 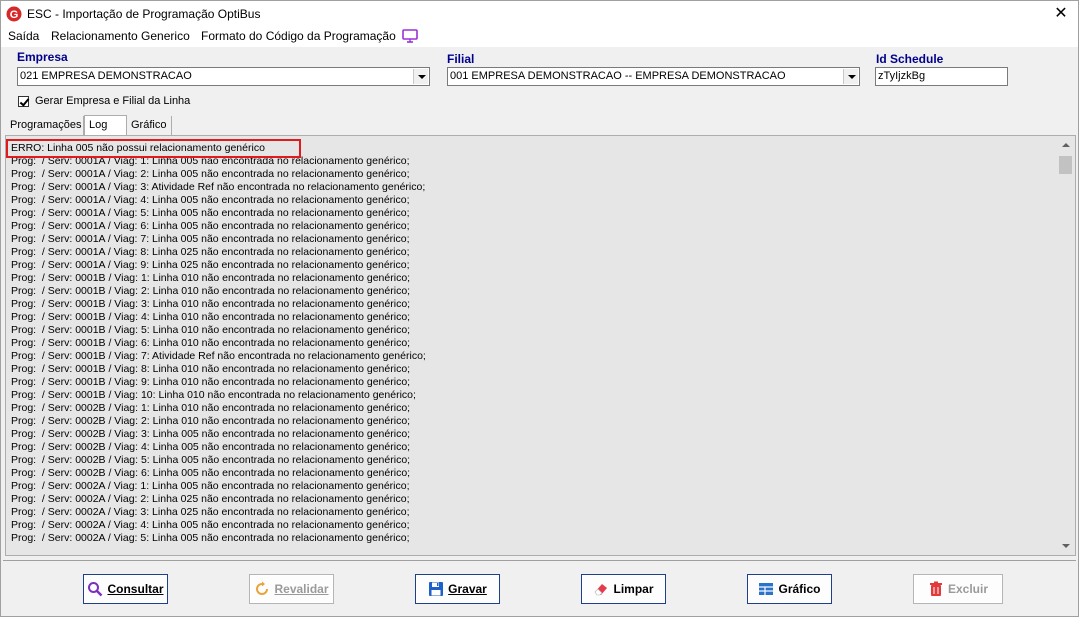 What do you see at coordinates (436, 589) in the screenshot?
I see `floppy-disk-icon` at bounding box center [436, 589].